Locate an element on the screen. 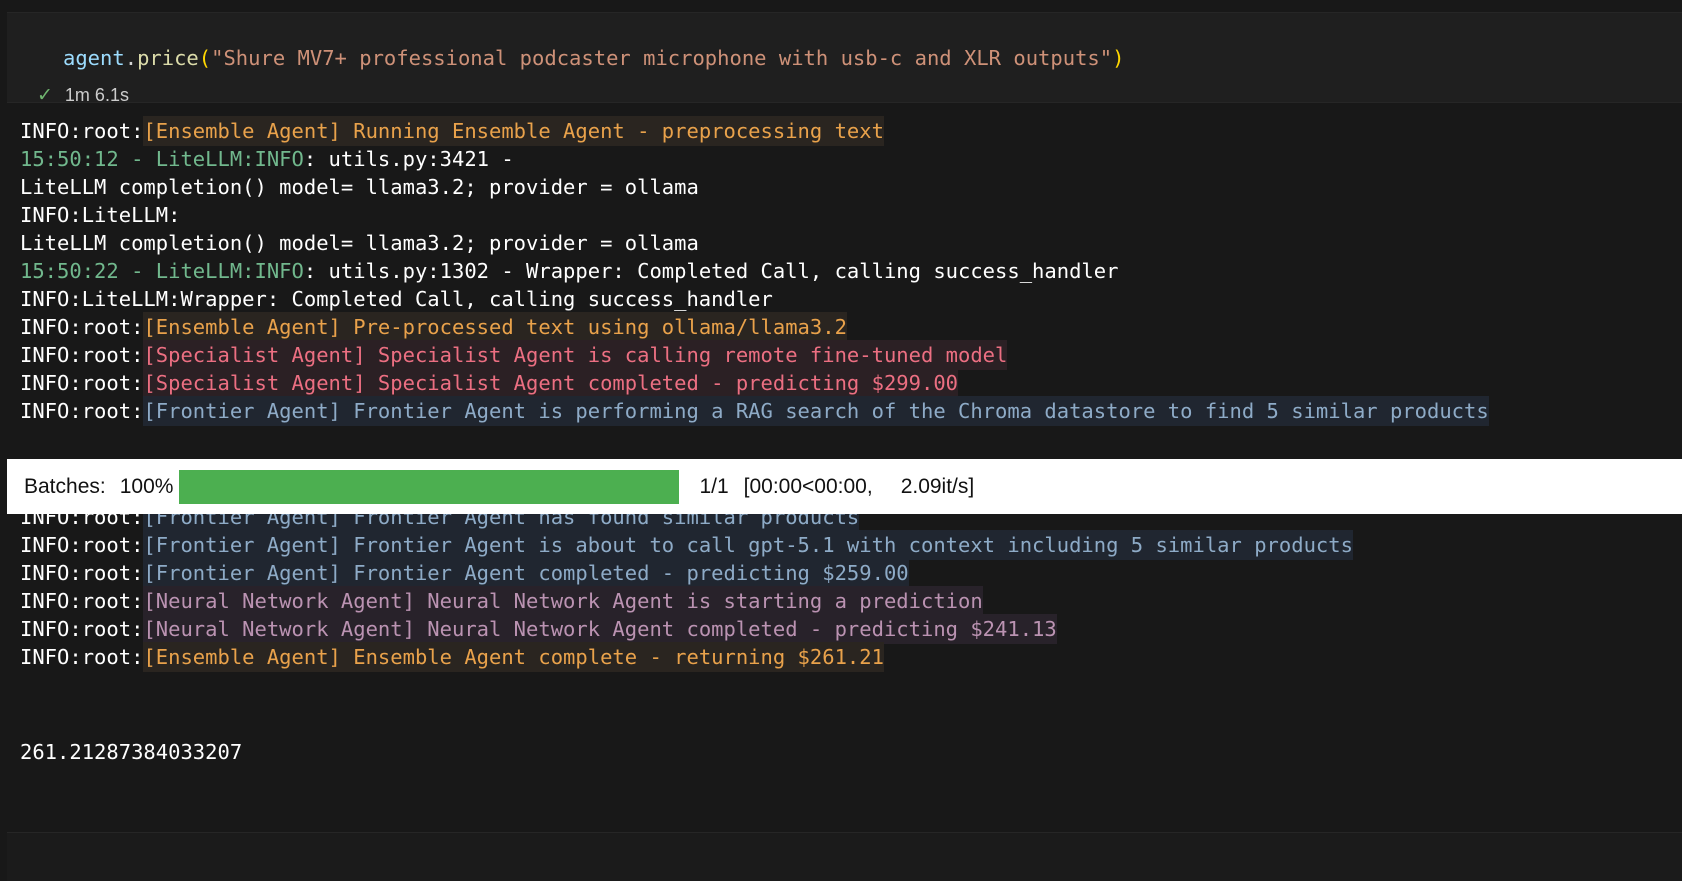 This screenshot has width=1682, height=881. log-timestamp: 15:50:22 - LiteLLM:INFO is located at coordinates (162, 271).